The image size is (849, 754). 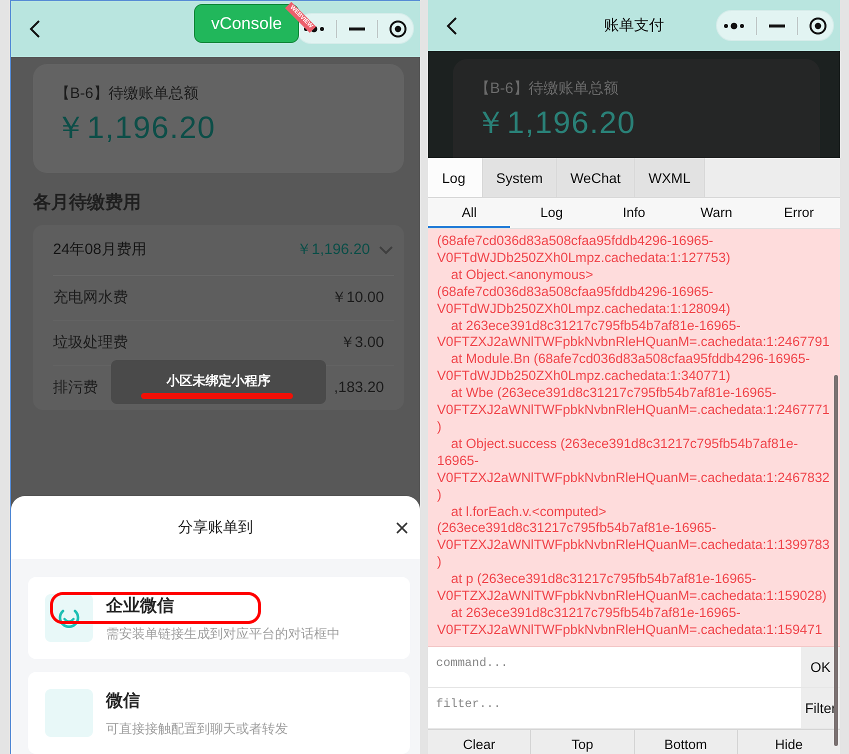 What do you see at coordinates (584, 377) in the screenshot?
I see `log-line: V0FTdWJDb250ZXh0Lmpz.cachedata:1:340771)` at bounding box center [584, 377].